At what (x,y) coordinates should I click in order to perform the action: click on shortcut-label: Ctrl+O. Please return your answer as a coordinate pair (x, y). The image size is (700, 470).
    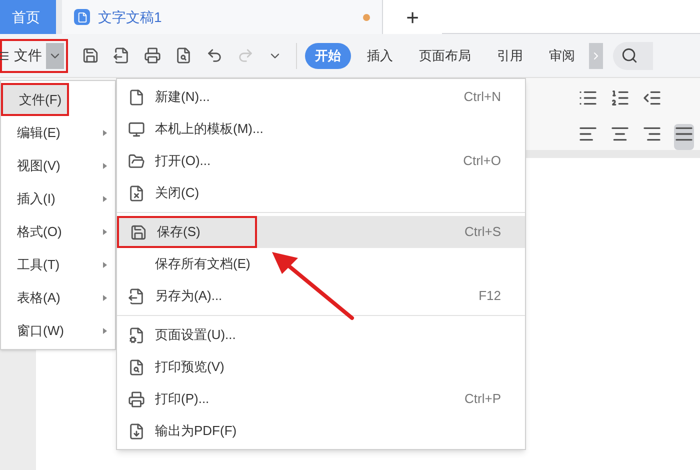
    Looking at the image, I should click on (482, 161).